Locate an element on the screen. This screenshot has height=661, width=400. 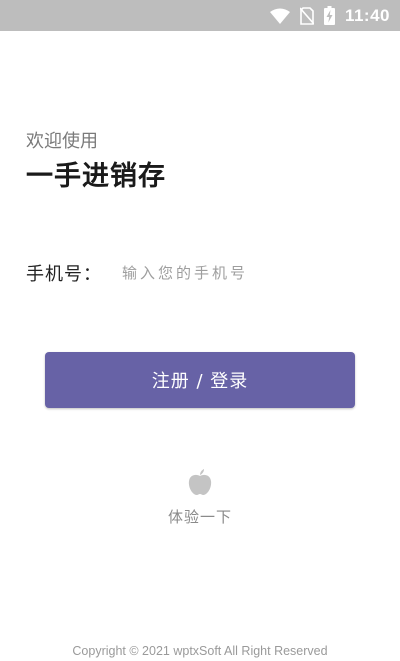
status-time: 11:40 is located at coordinates (367, 15).